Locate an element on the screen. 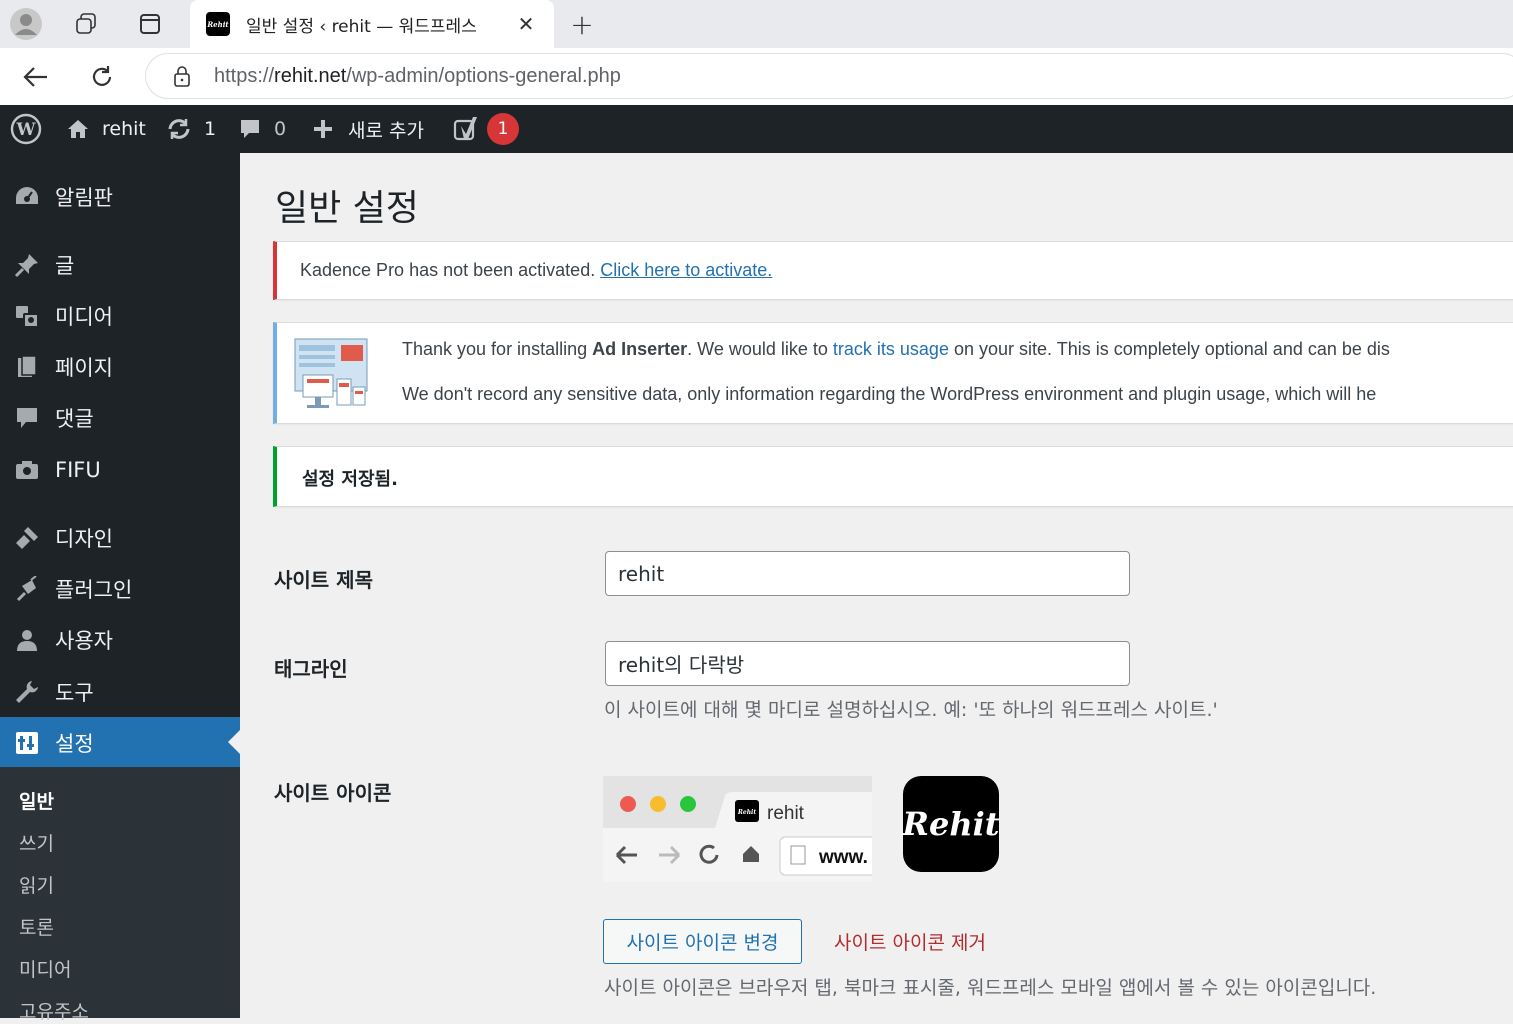 This screenshot has height=1024, width=1513. site-title-input: rehit is located at coordinates (867, 573).